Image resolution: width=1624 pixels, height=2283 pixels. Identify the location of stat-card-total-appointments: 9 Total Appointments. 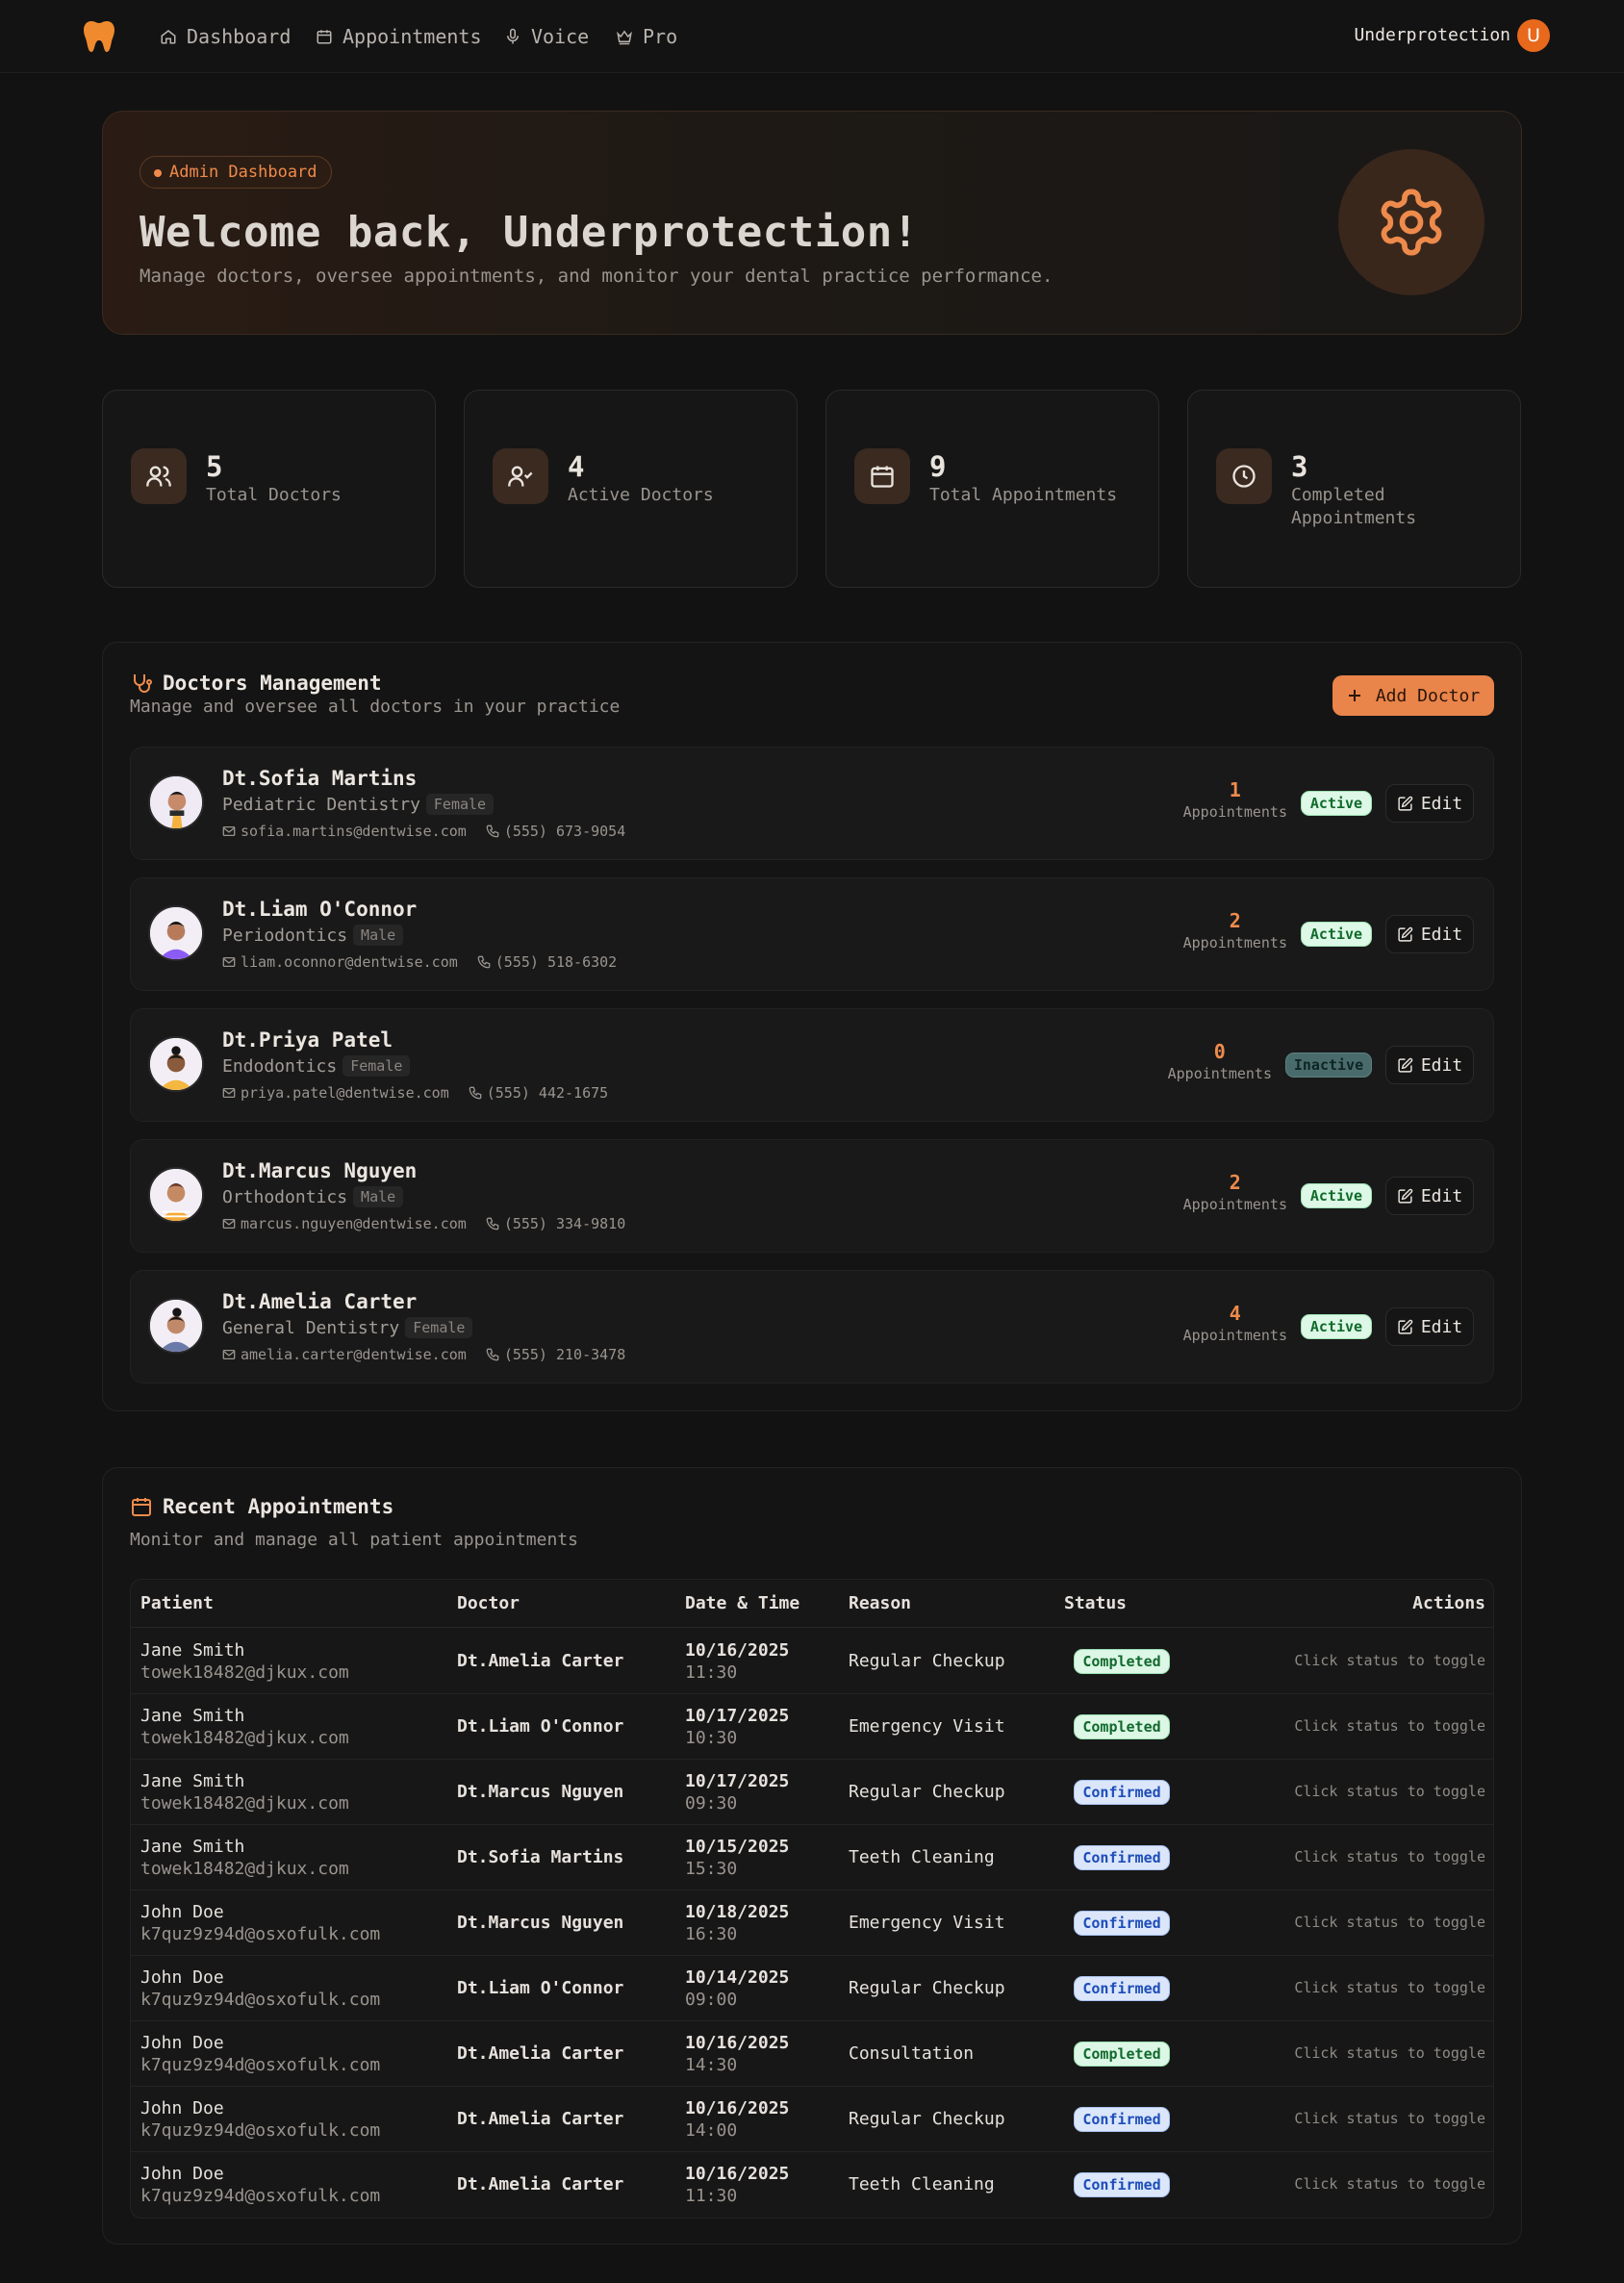
(992, 489).